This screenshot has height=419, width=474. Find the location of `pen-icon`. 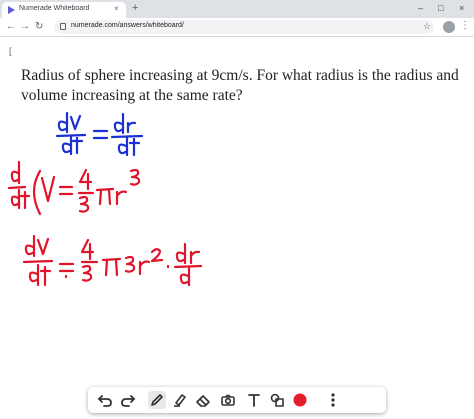

pen-icon is located at coordinates (157, 400).